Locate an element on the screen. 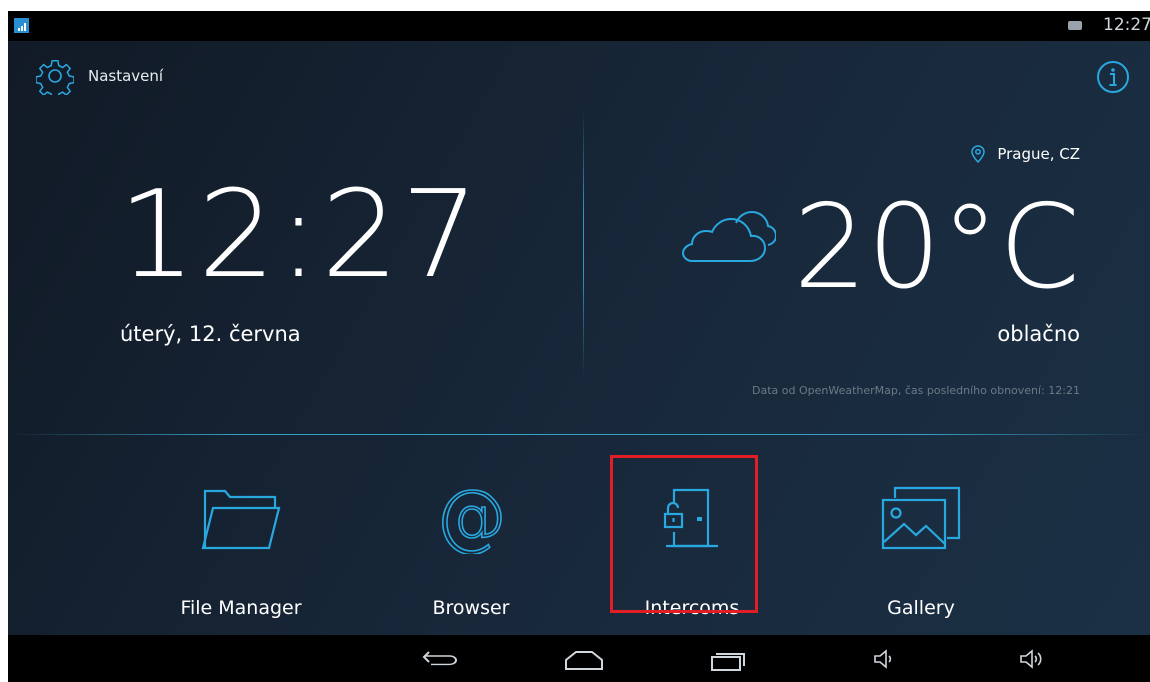  highlight-box is located at coordinates (684, 534).